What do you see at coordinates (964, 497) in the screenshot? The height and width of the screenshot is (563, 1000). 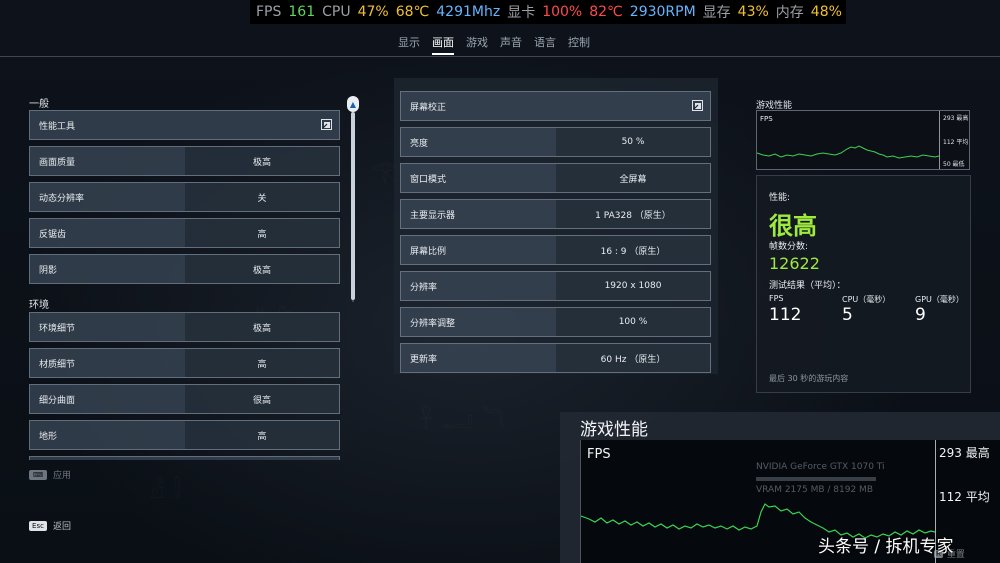 I see `zoom-graph-avg: 112 平均` at bounding box center [964, 497].